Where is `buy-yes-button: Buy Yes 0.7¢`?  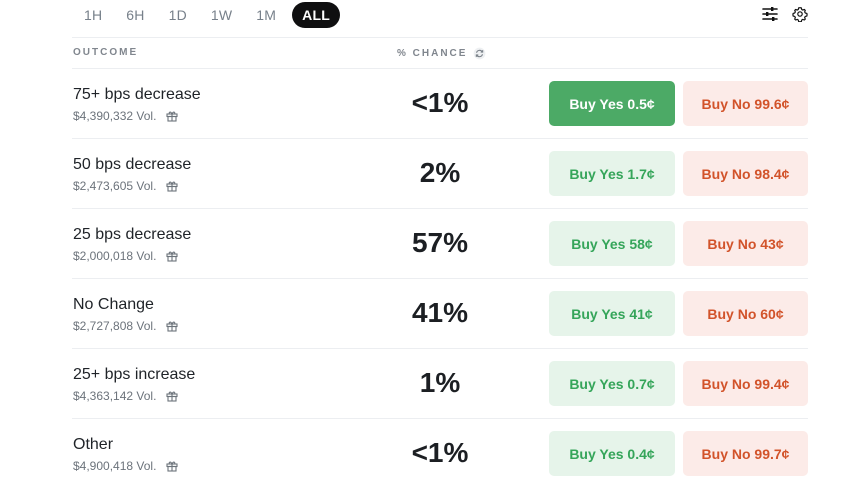
buy-yes-button: Buy Yes 0.7¢ is located at coordinates (612, 383).